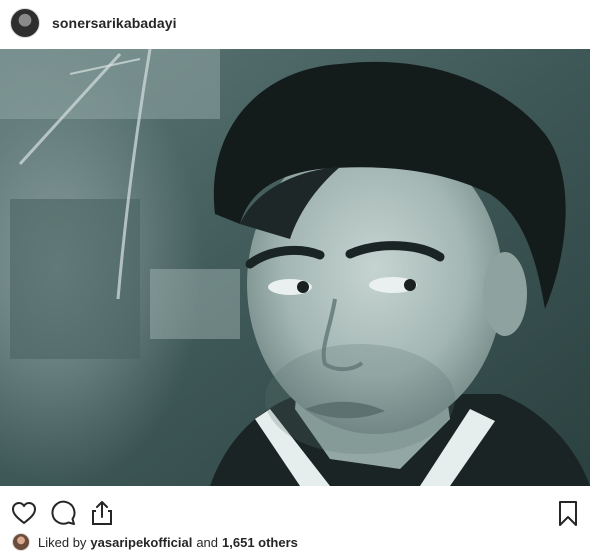 The width and height of the screenshot is (590, 559). I want to click on save-button, so click(568, 513).